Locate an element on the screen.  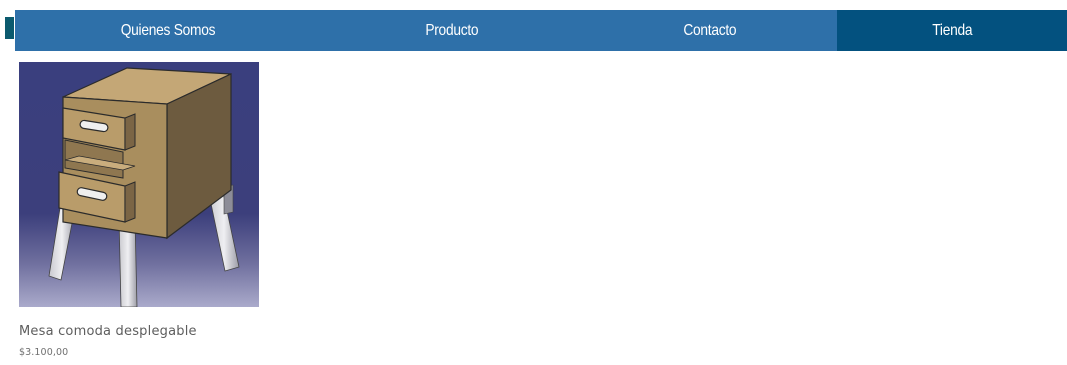
nav-item-producto: Producto is located at coordinates (452, 30).